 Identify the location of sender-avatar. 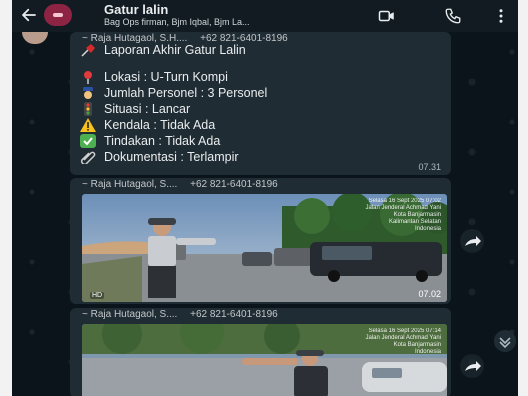
(35, 38).